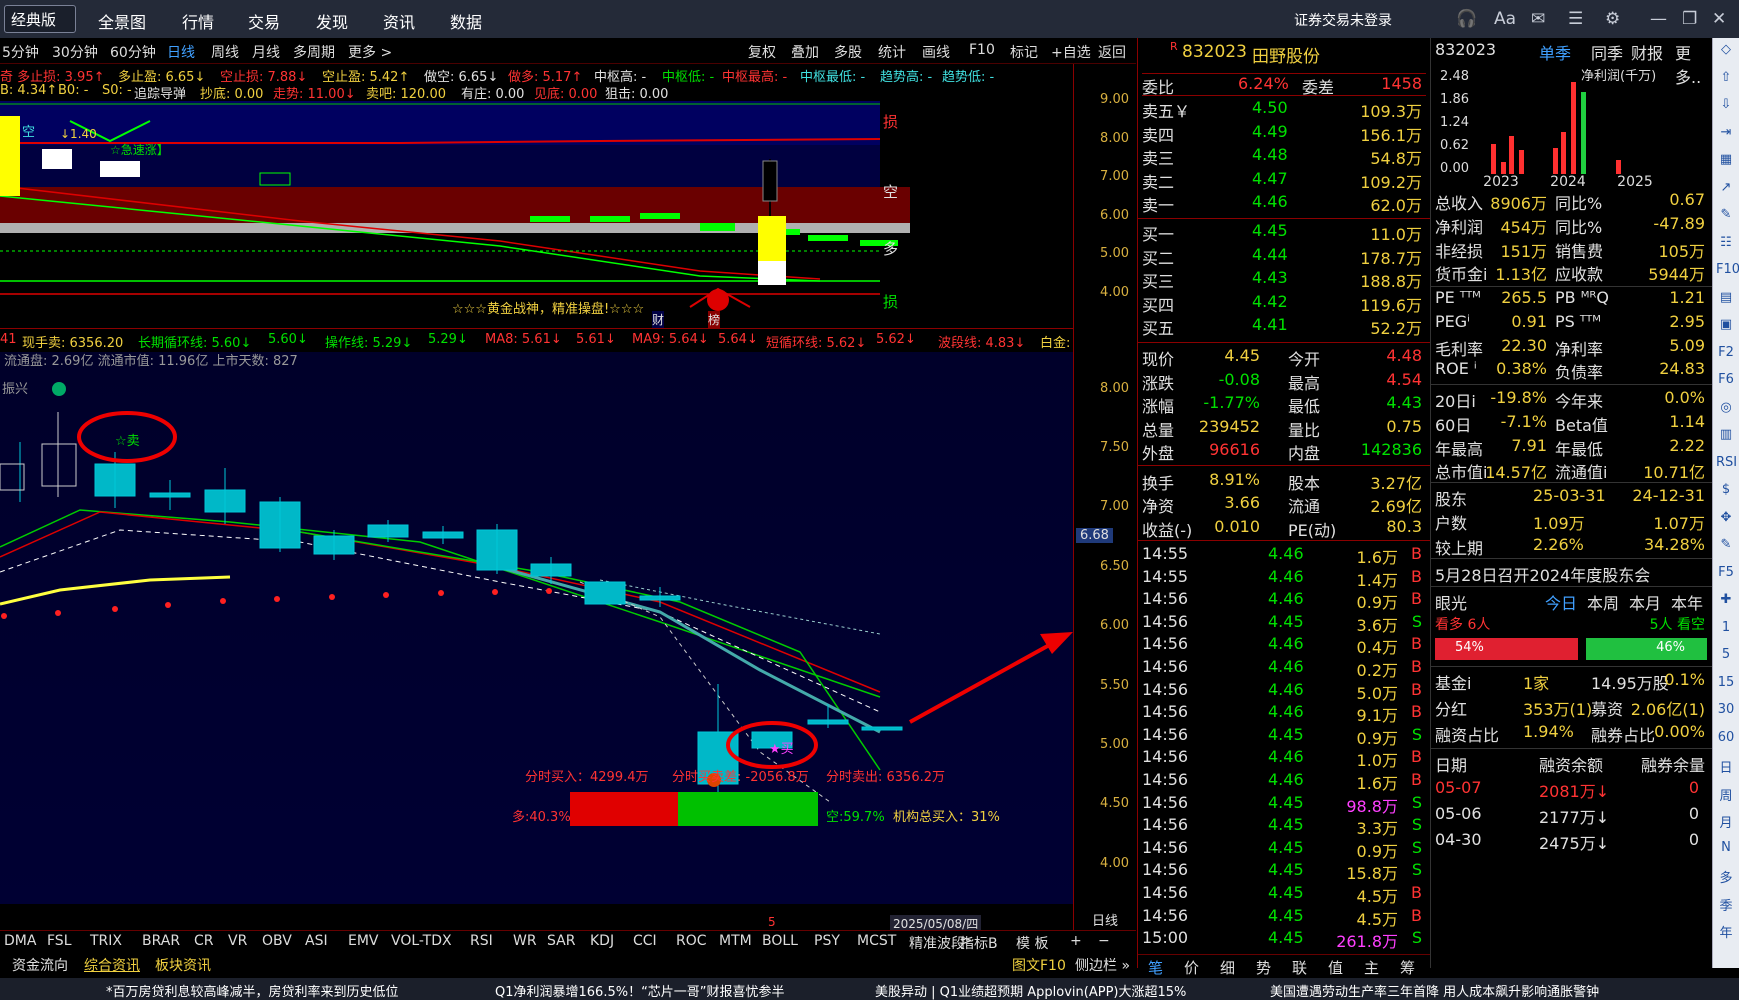 The width and height of the screenshot is (1739, 1000). Describe the element at coordinates (1726, 242) in the screenshot. I see `side-tool: ☷` at that location.